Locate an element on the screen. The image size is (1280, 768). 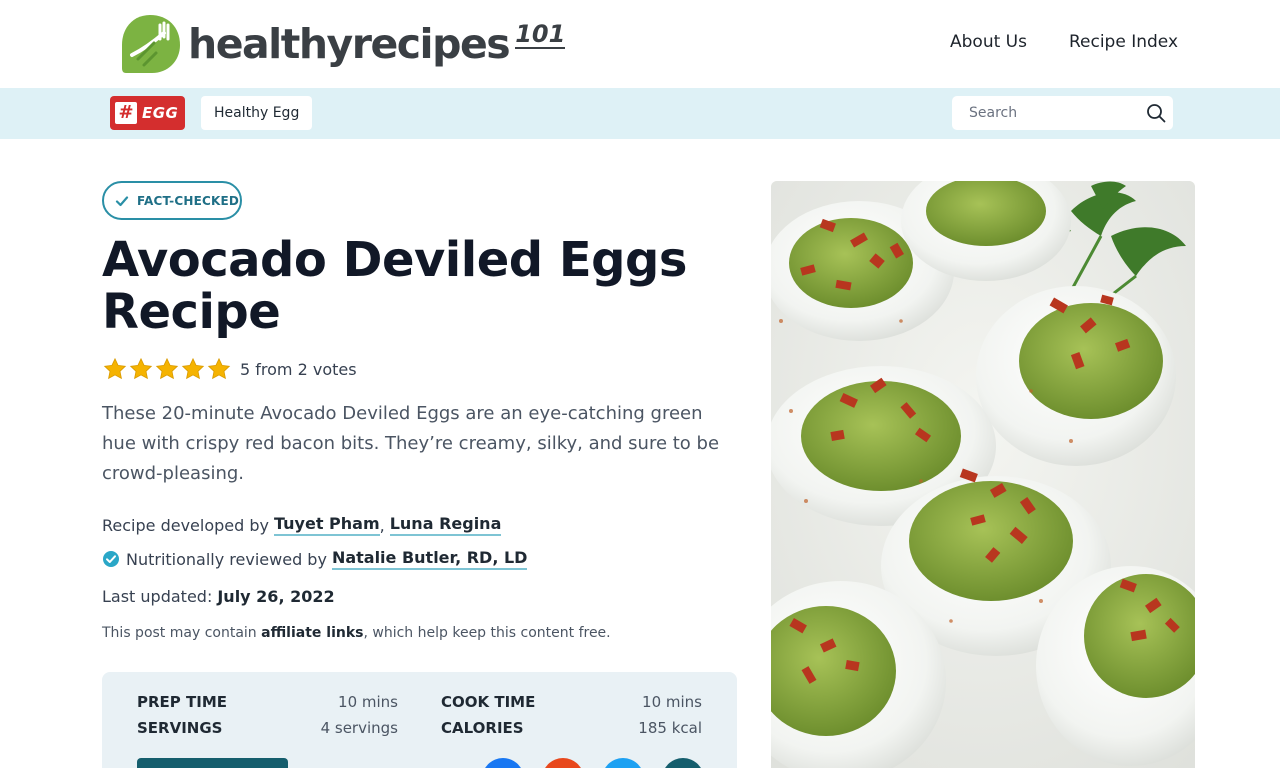
facebook-share-icon is located at coordinates (503, 763).